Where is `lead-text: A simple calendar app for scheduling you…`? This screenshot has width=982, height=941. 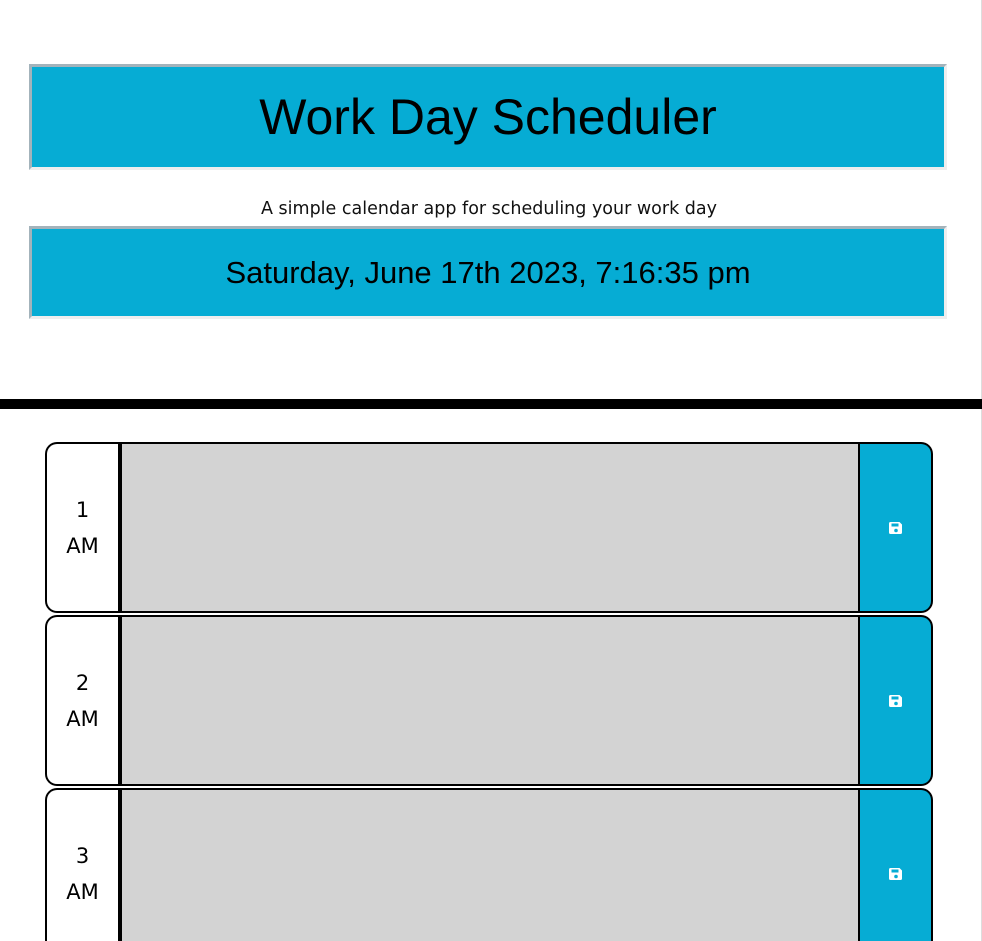 lead-text: A simple calendar app for scheduling you… is located at coordinates (489, 208).